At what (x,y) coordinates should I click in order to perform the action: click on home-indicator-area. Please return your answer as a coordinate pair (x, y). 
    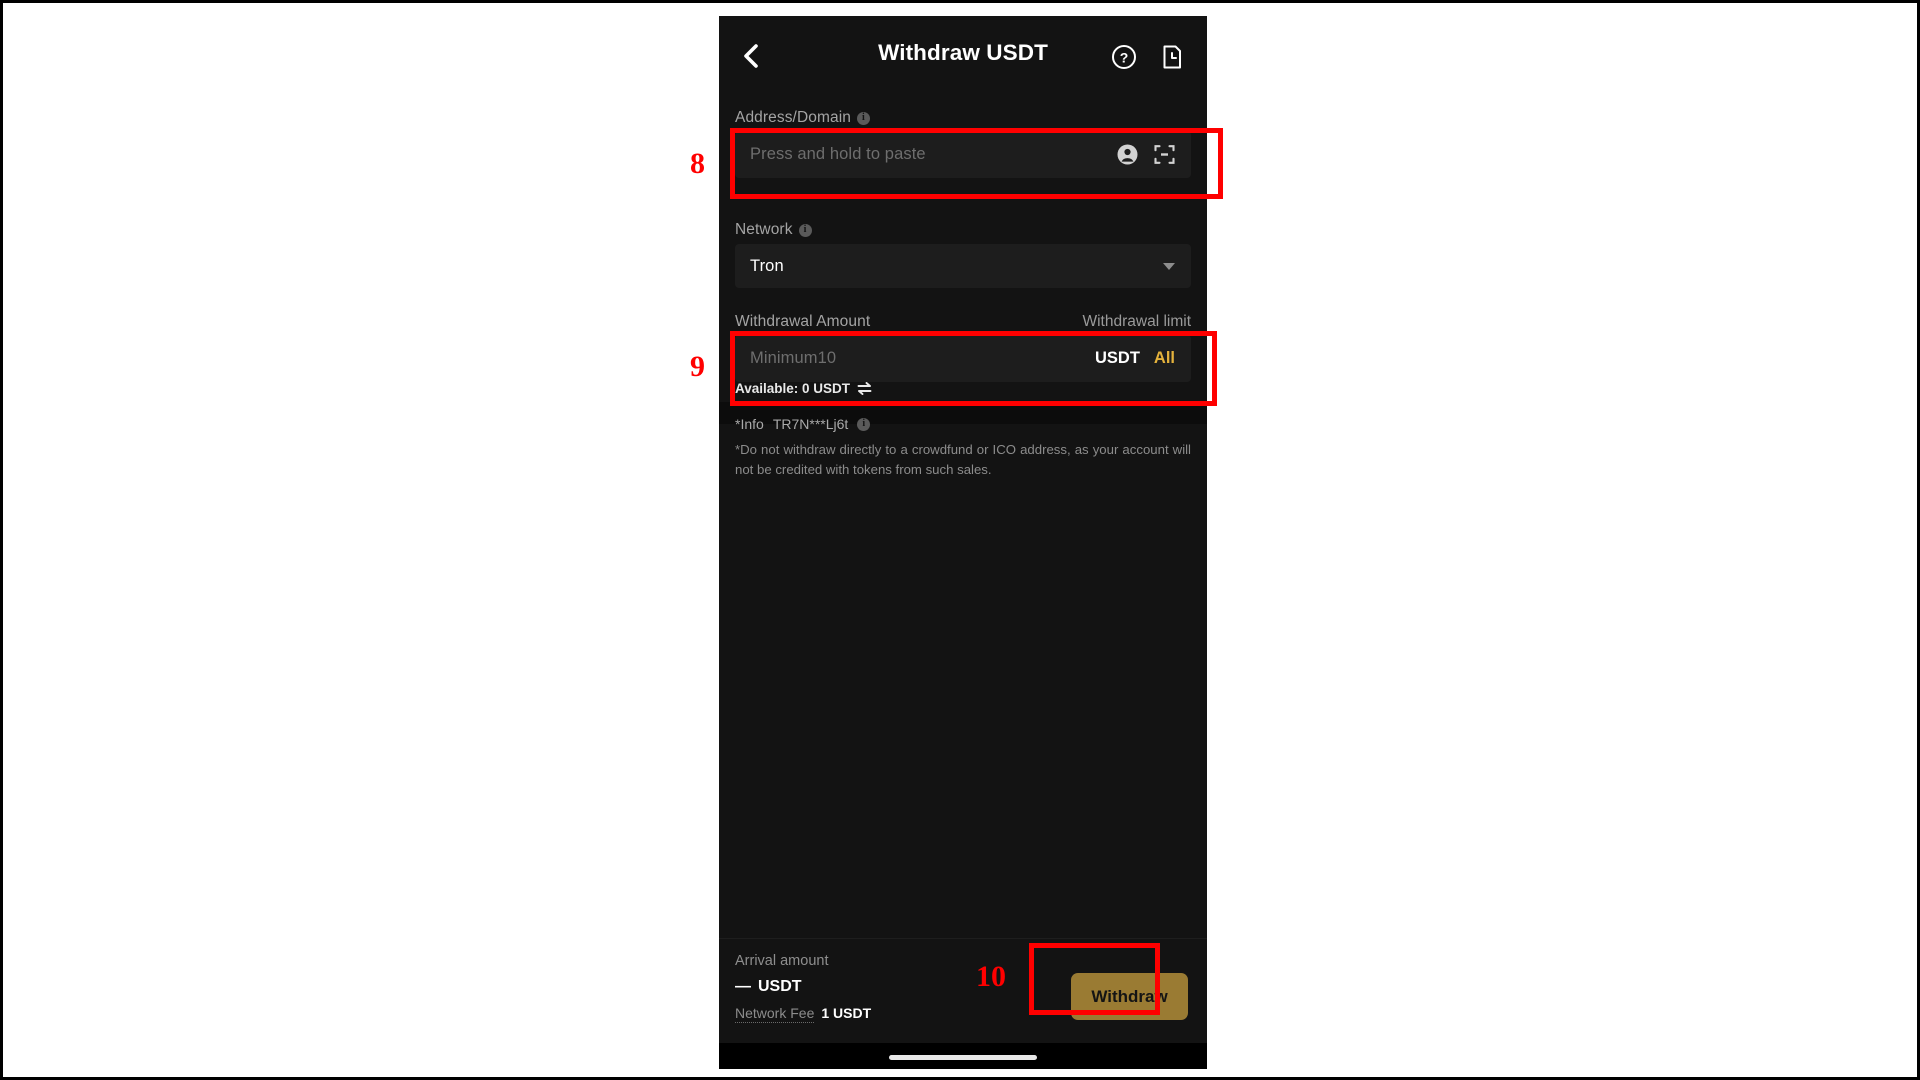
    Looking at the image, I should click on (963, 1056).